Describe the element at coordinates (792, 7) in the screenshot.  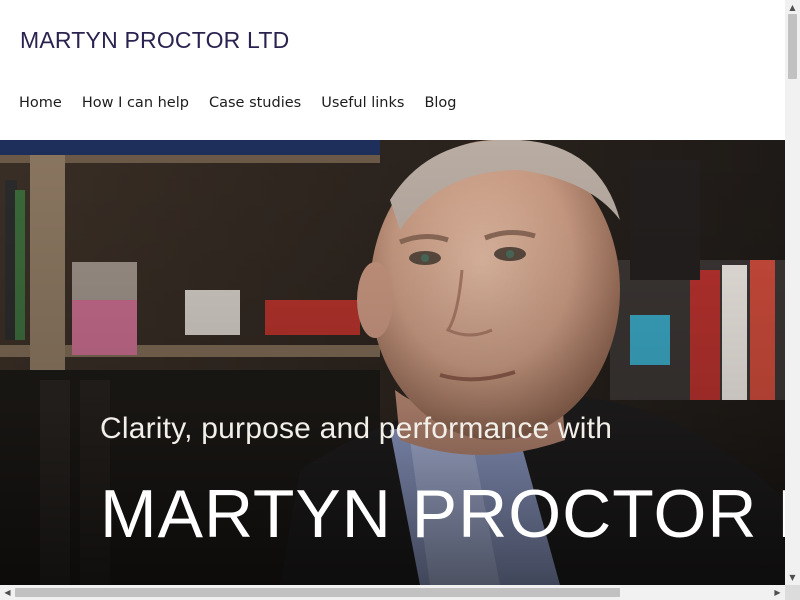
I see `scroll-up-icon: ▲` at that location.